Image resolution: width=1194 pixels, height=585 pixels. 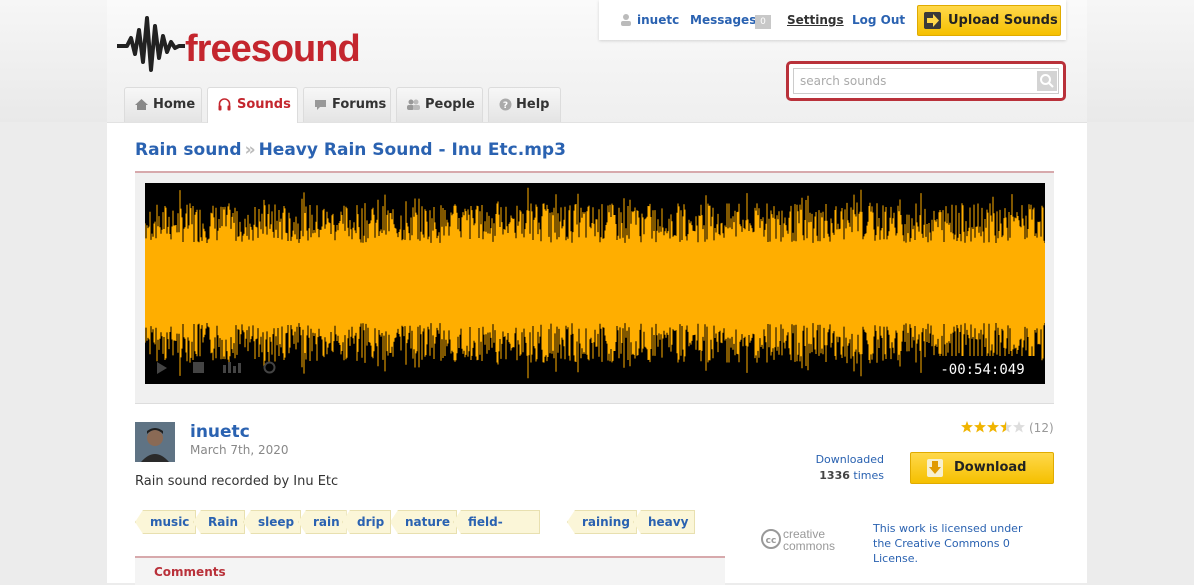 What do you see at coordinates (664, 522) in the screenshot?
I see `tag-heavy: heavy` at bounding box center [664, 522].